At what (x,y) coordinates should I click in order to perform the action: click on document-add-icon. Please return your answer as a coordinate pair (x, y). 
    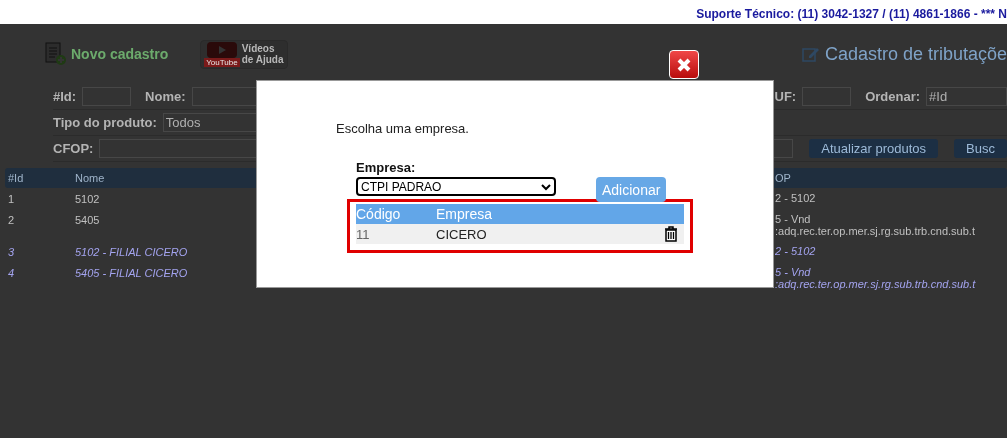
    Looking at the image, I should click on (56, 54).